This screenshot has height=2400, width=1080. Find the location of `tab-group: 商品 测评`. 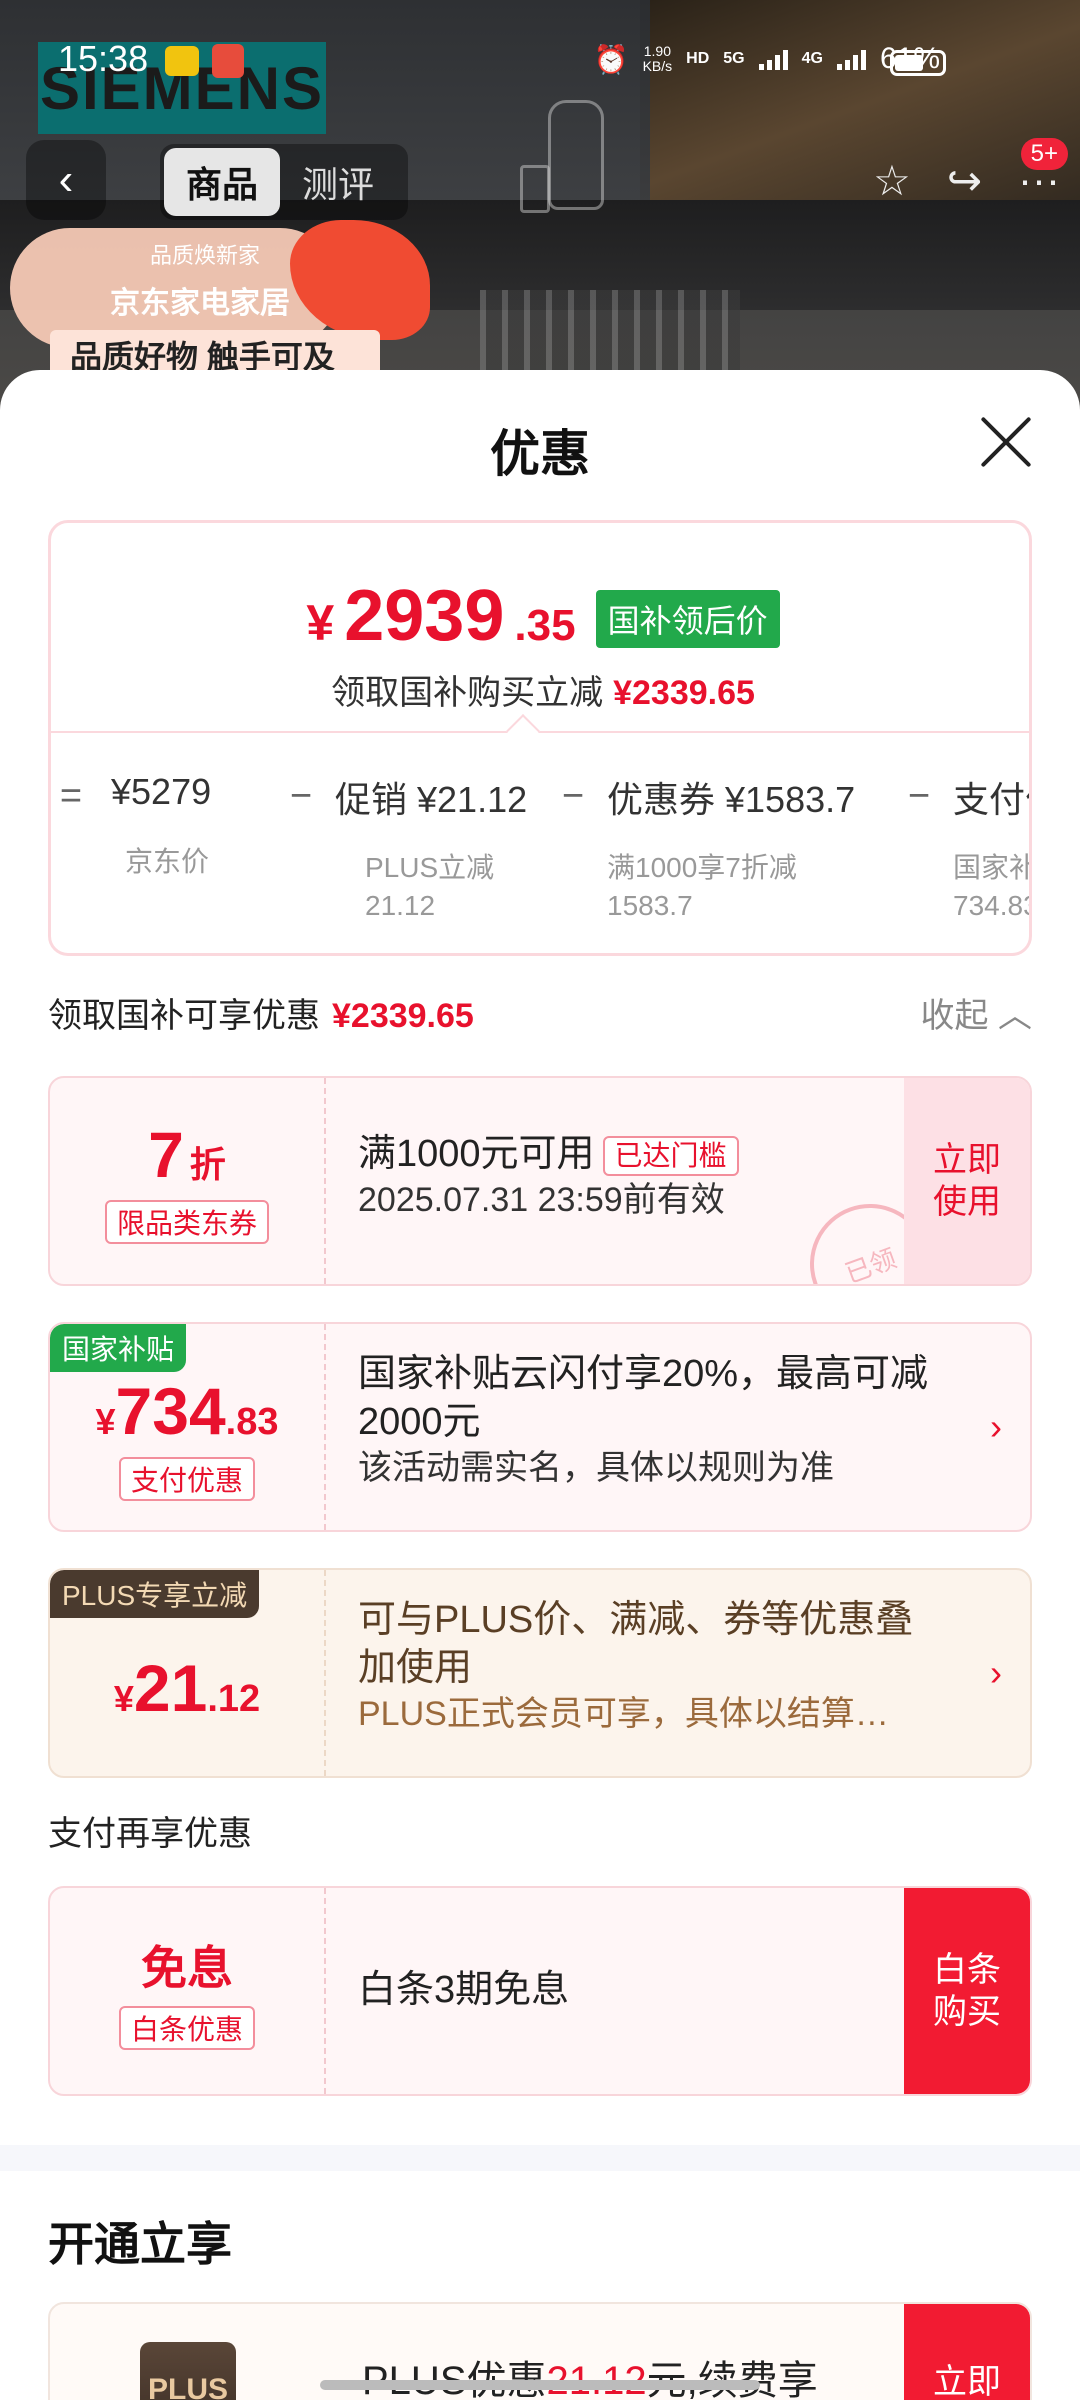

tab-group: 商品 测评 is located at coordinates (284, 182).